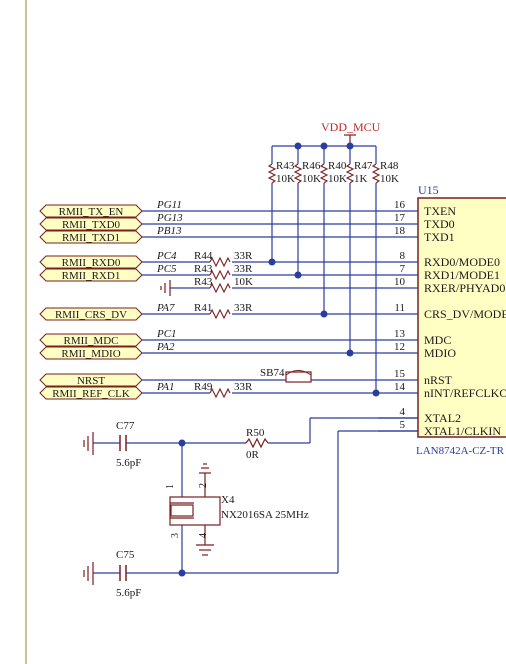  What do you see at coordinates (253, 455) in the screenshot?
I see `r50-value: 0R` at bounding box center [253, 455].